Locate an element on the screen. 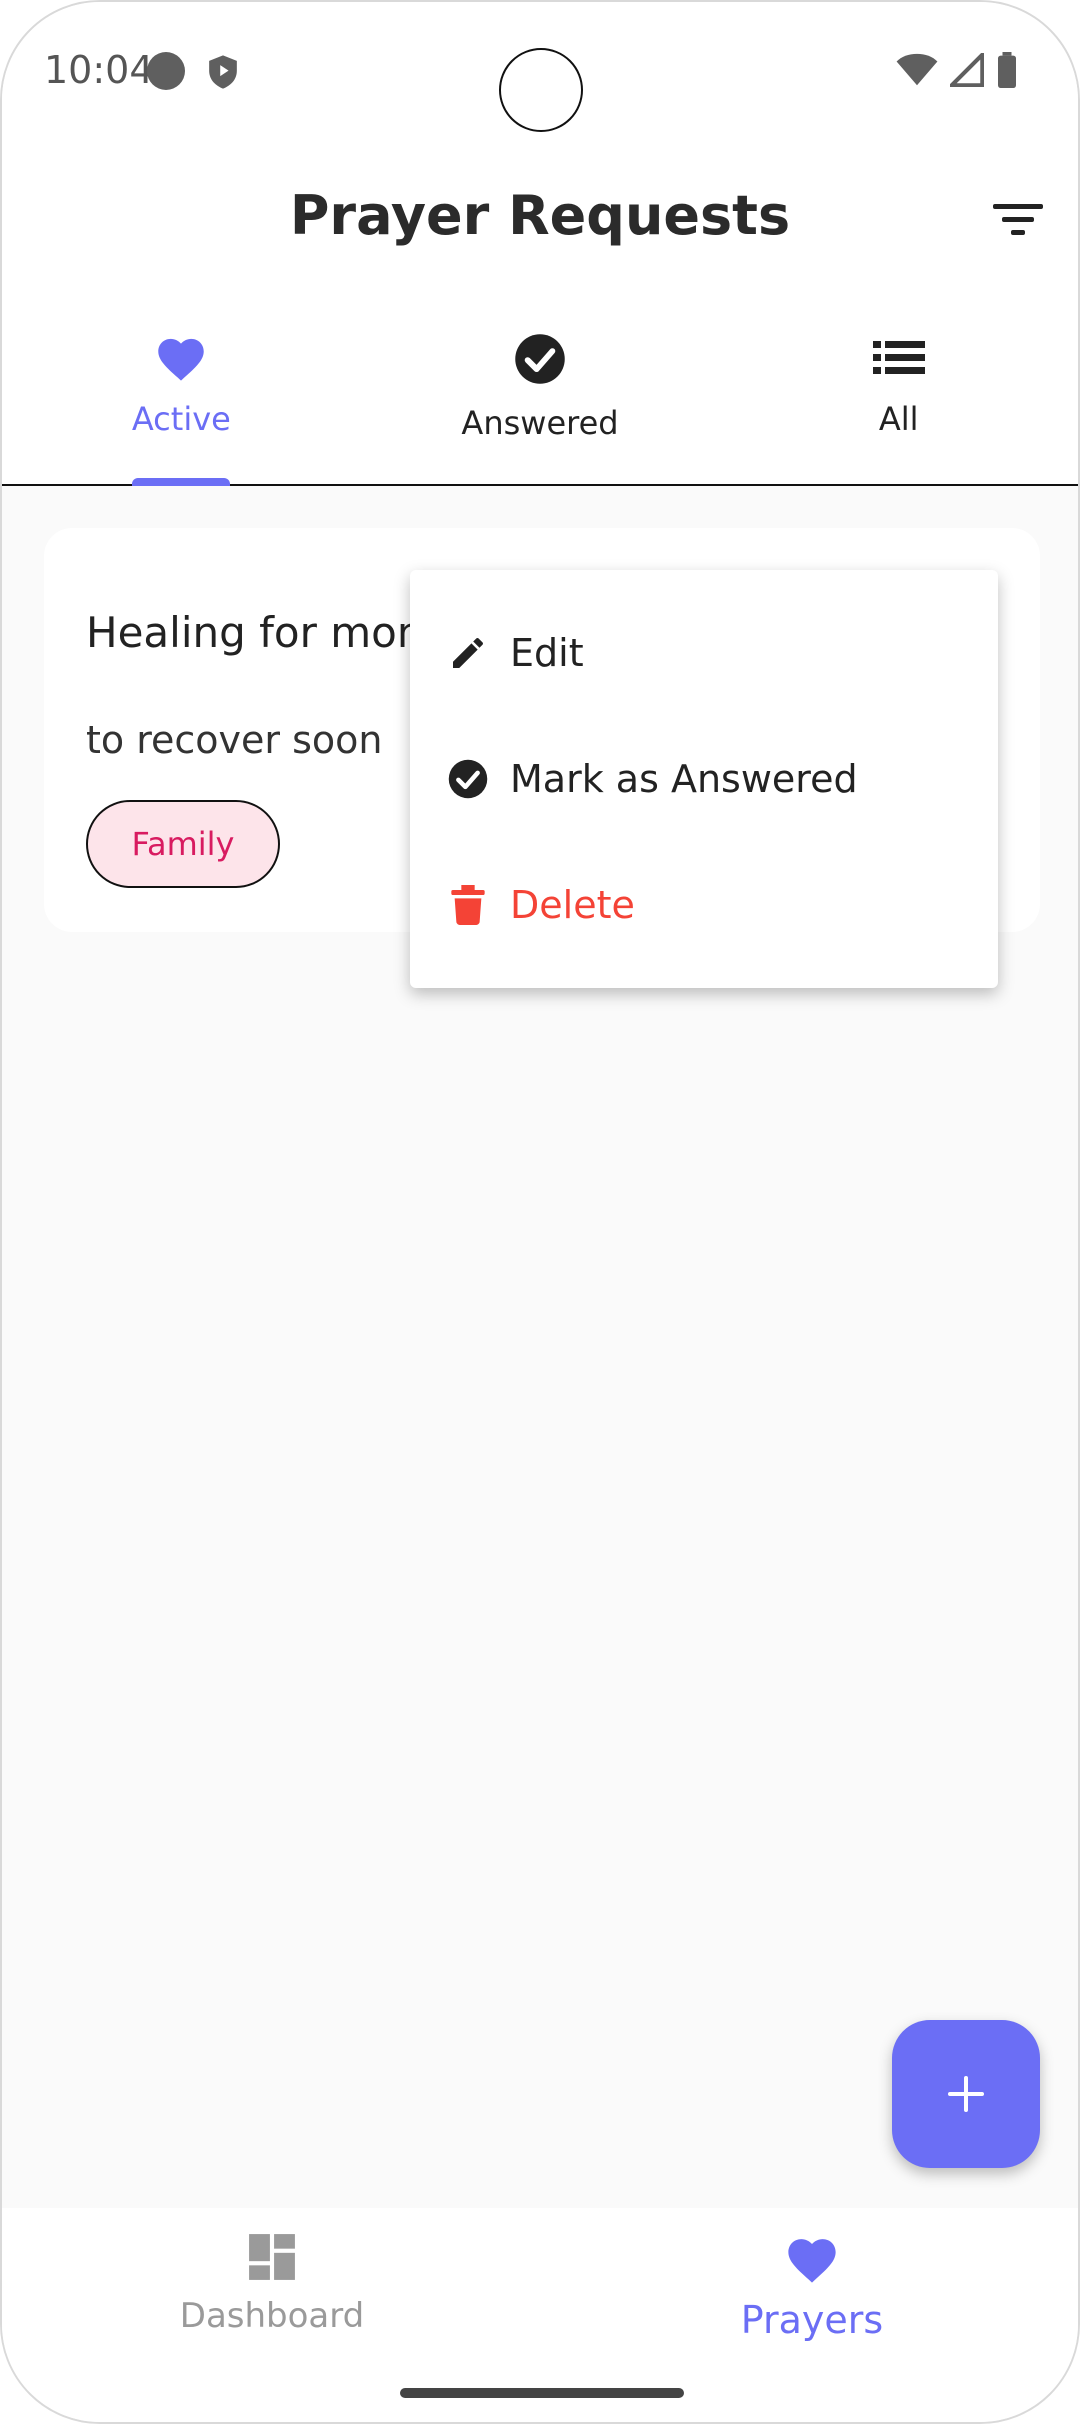  battery-icon is located at coordinates (1007, 70).